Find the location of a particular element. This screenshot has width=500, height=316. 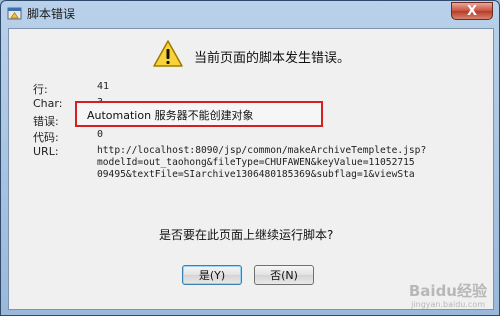

error-headline: 当前页面的脚本发生错误。 is located at coordinates (272, 58).